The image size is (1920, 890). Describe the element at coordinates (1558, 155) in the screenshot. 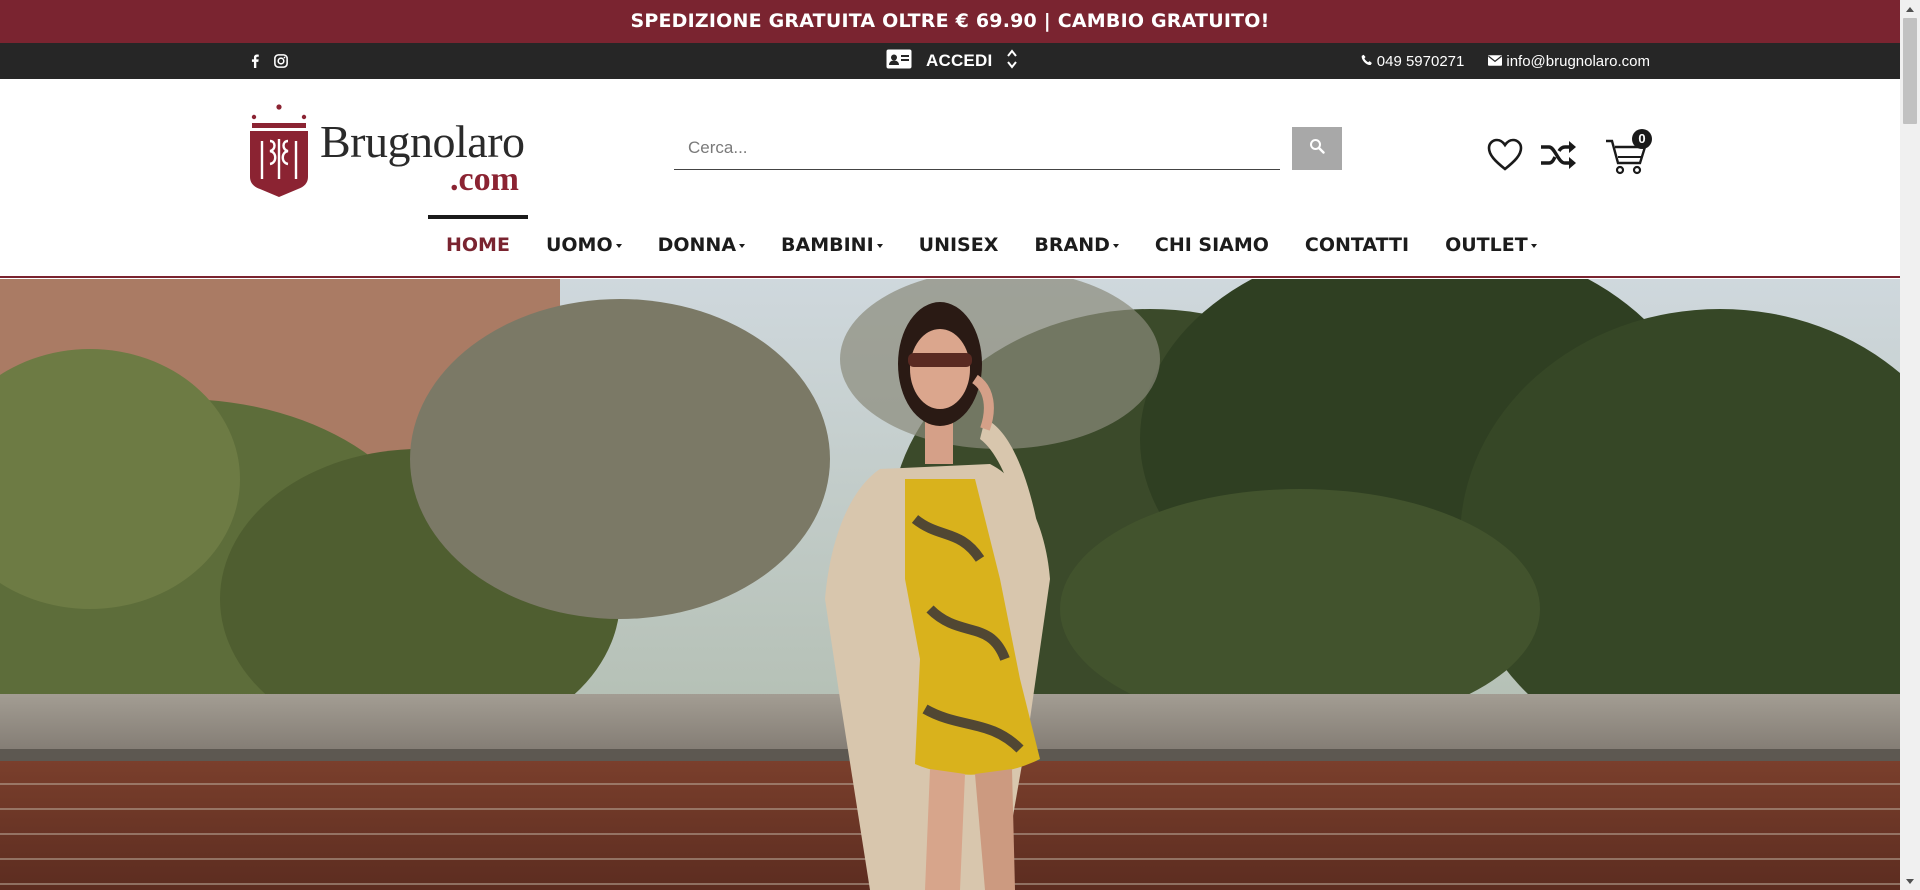

I see `shuffle-icon` at that location.